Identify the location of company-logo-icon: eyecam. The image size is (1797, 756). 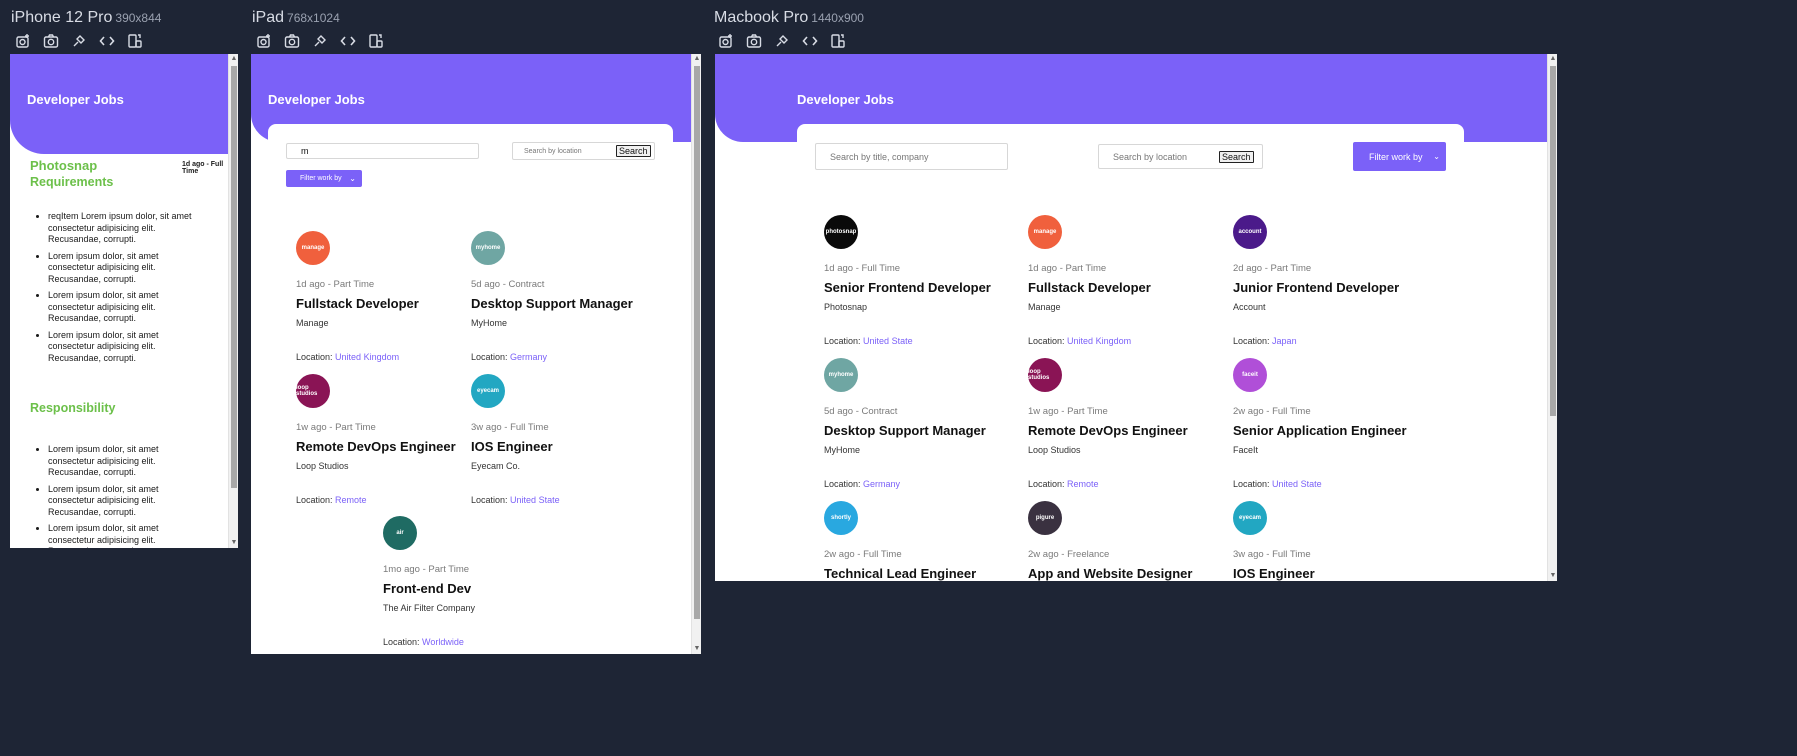
(488, 391).